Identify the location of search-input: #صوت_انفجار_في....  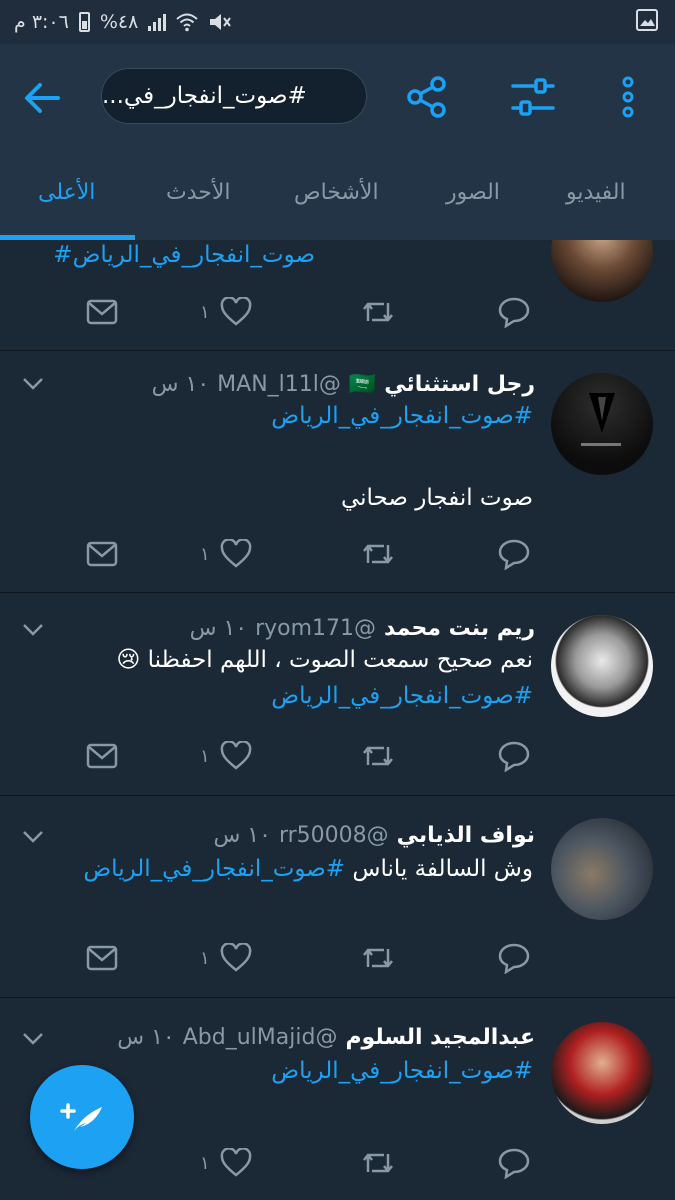
(234, 96).